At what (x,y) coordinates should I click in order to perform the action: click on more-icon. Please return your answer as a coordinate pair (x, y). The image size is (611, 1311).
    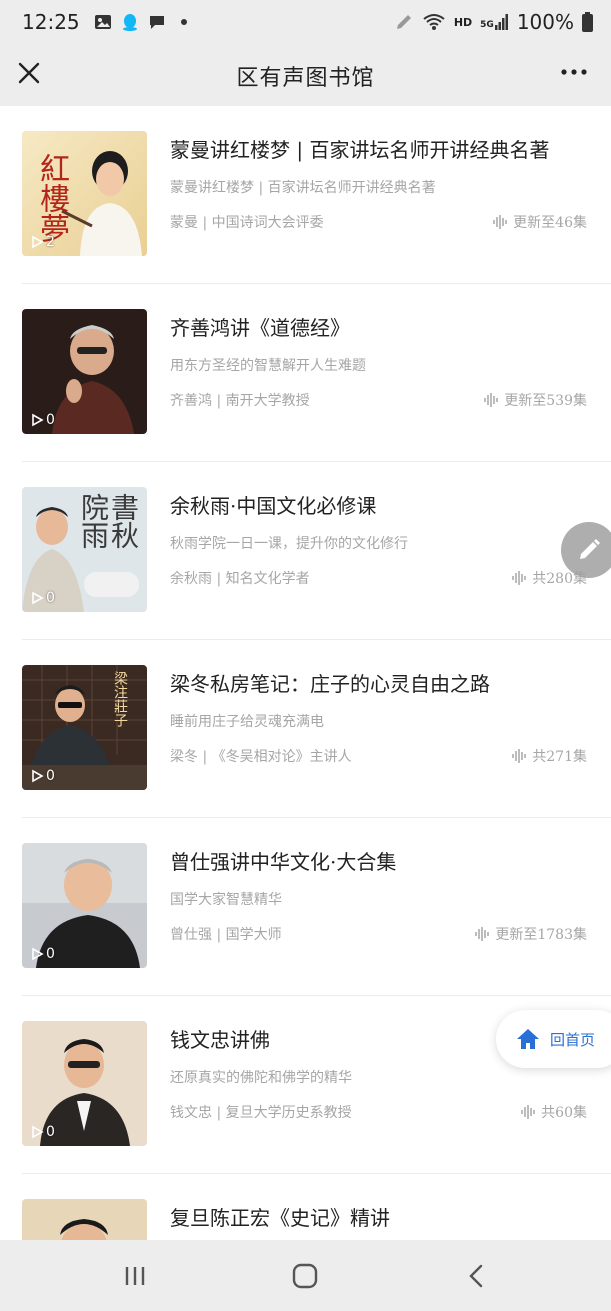
    Looking at the image, I should click on (574, 72).